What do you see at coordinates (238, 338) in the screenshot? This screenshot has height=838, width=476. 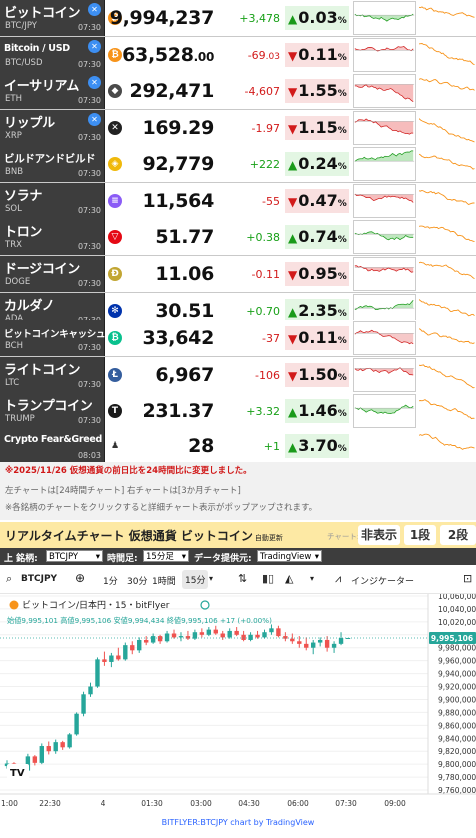 I see `ticker-row: ビットコインキャッシュ BCH 07:30 ₿ 33,642 -37 ▼0.11%` at bounding box center [238, 338].